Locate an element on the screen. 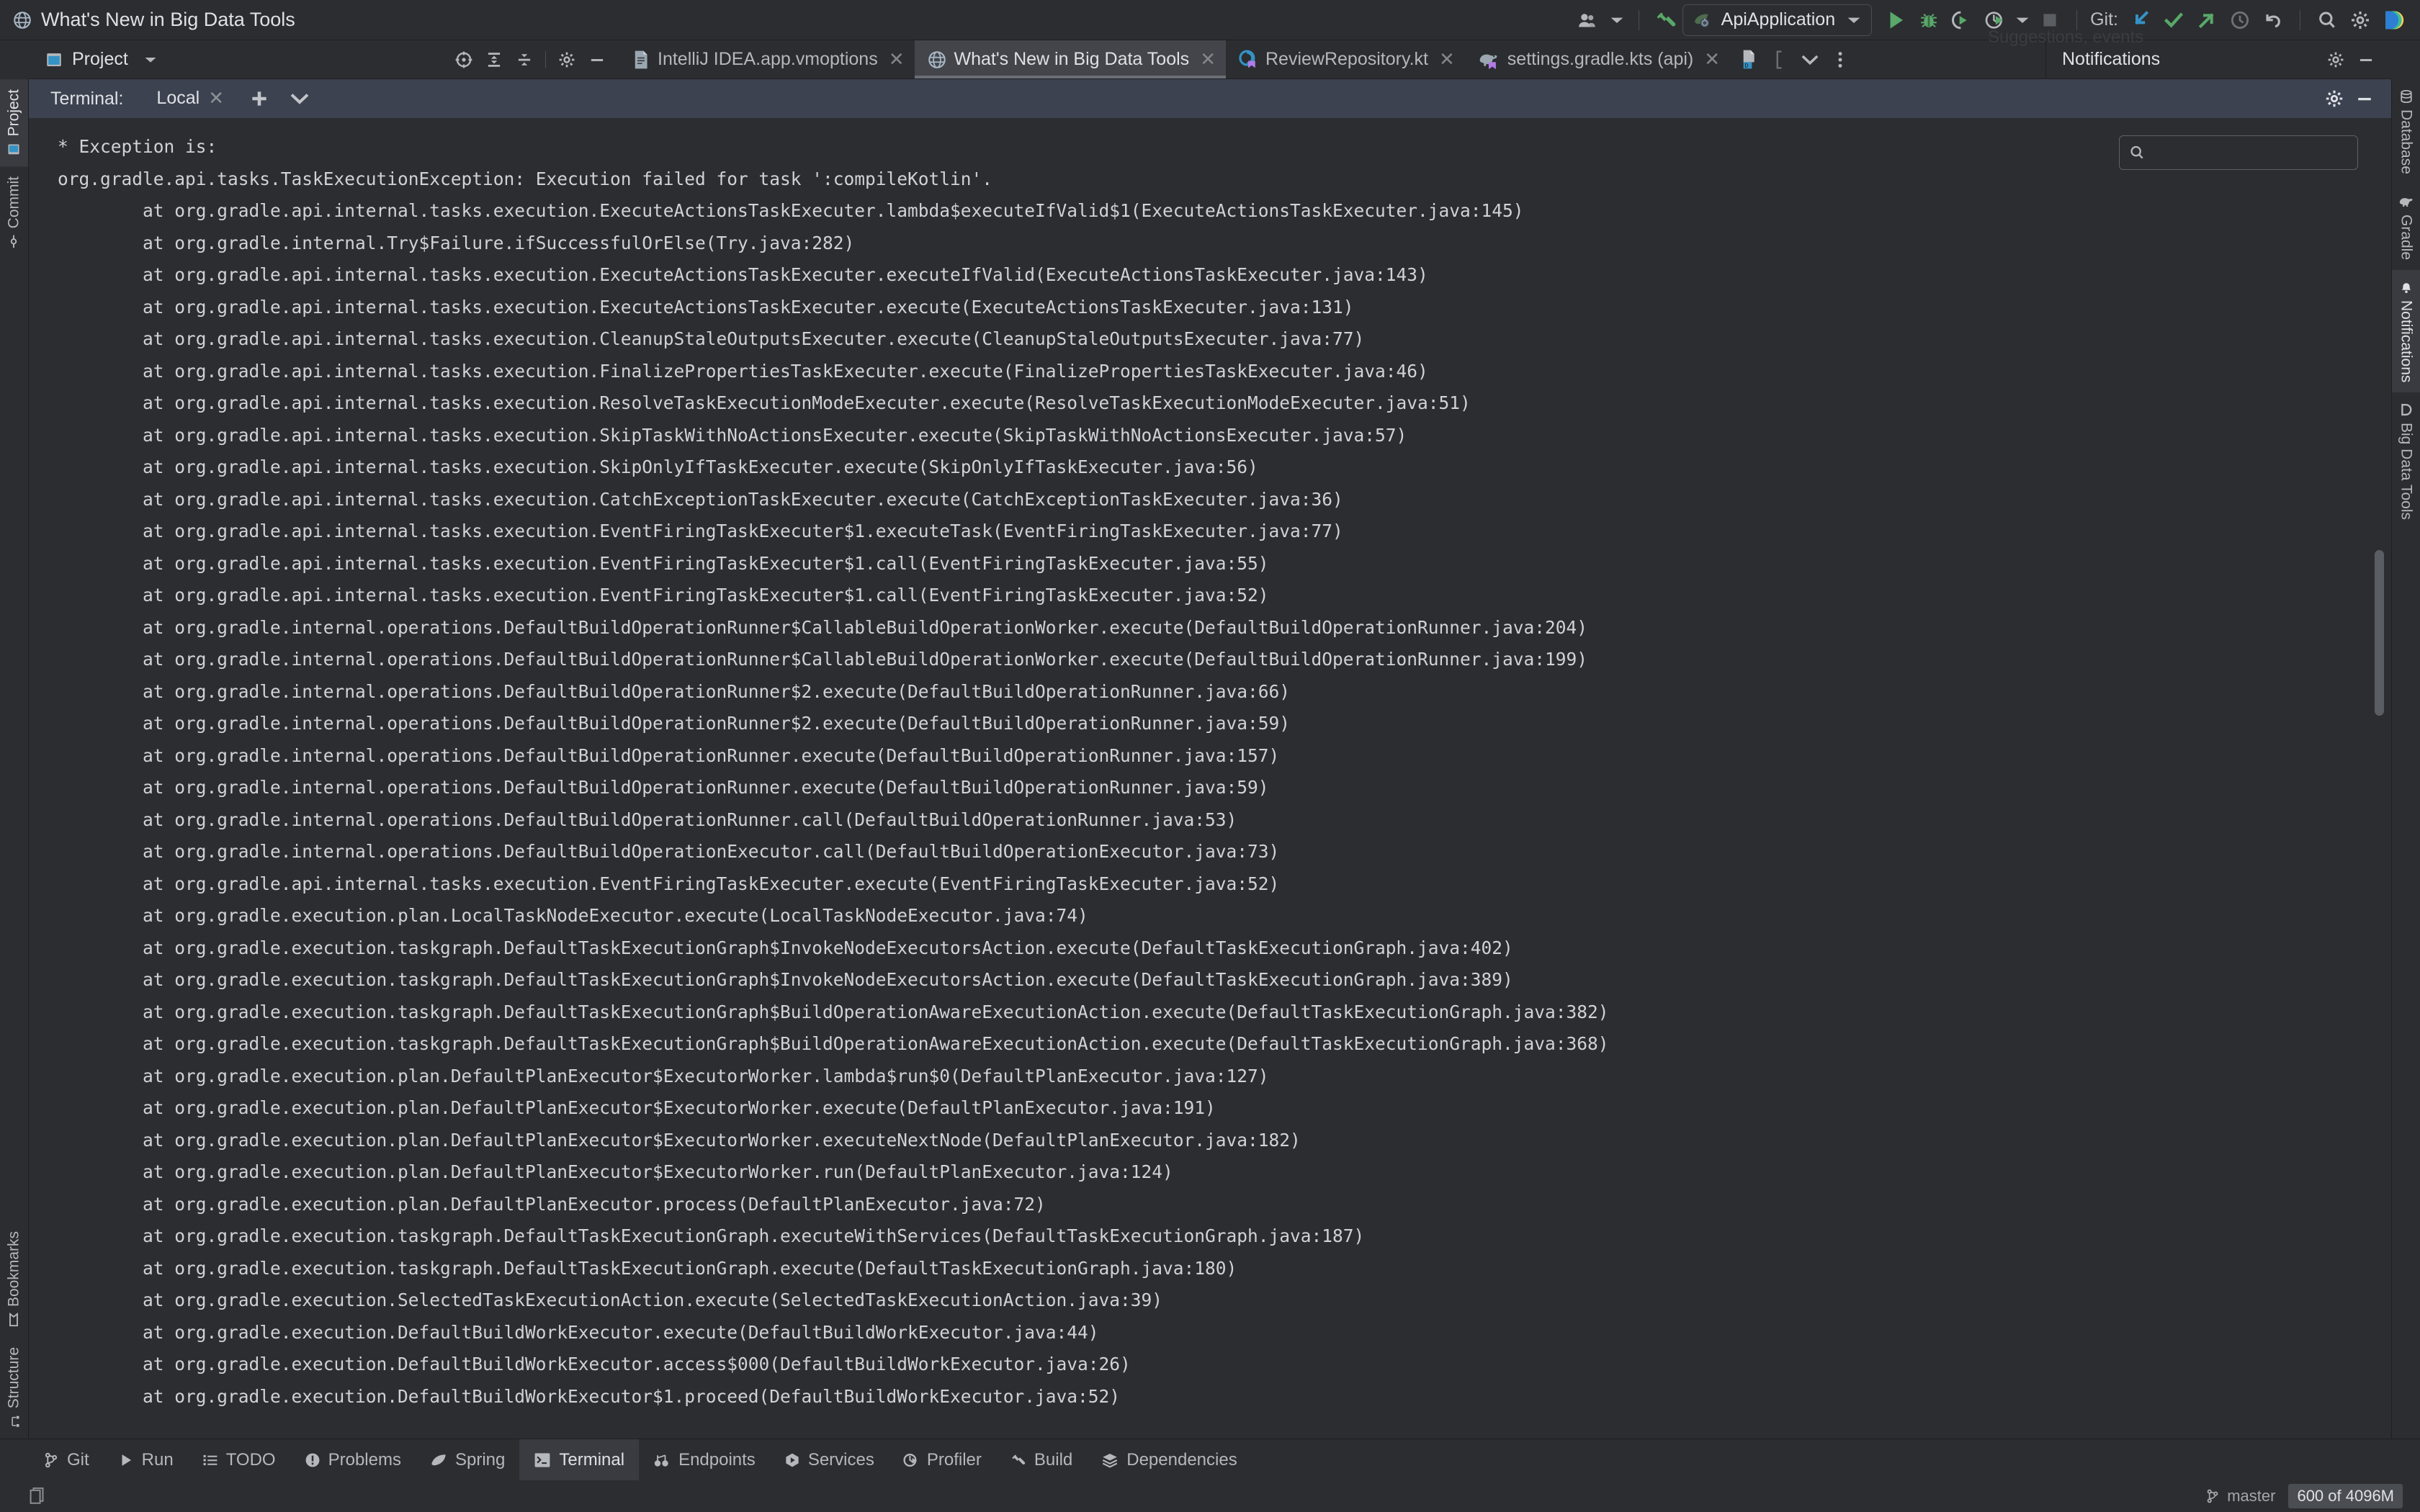 The image size is (2420, 1512). bottom-tab-label: Git is located at coordinates (78, 1459).